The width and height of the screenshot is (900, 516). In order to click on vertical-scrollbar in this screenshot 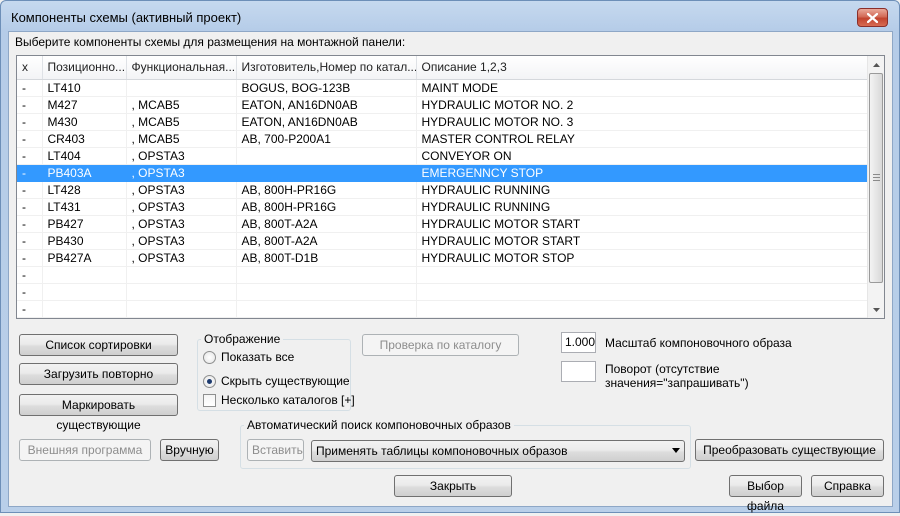, I will do `click(875, 187)`.